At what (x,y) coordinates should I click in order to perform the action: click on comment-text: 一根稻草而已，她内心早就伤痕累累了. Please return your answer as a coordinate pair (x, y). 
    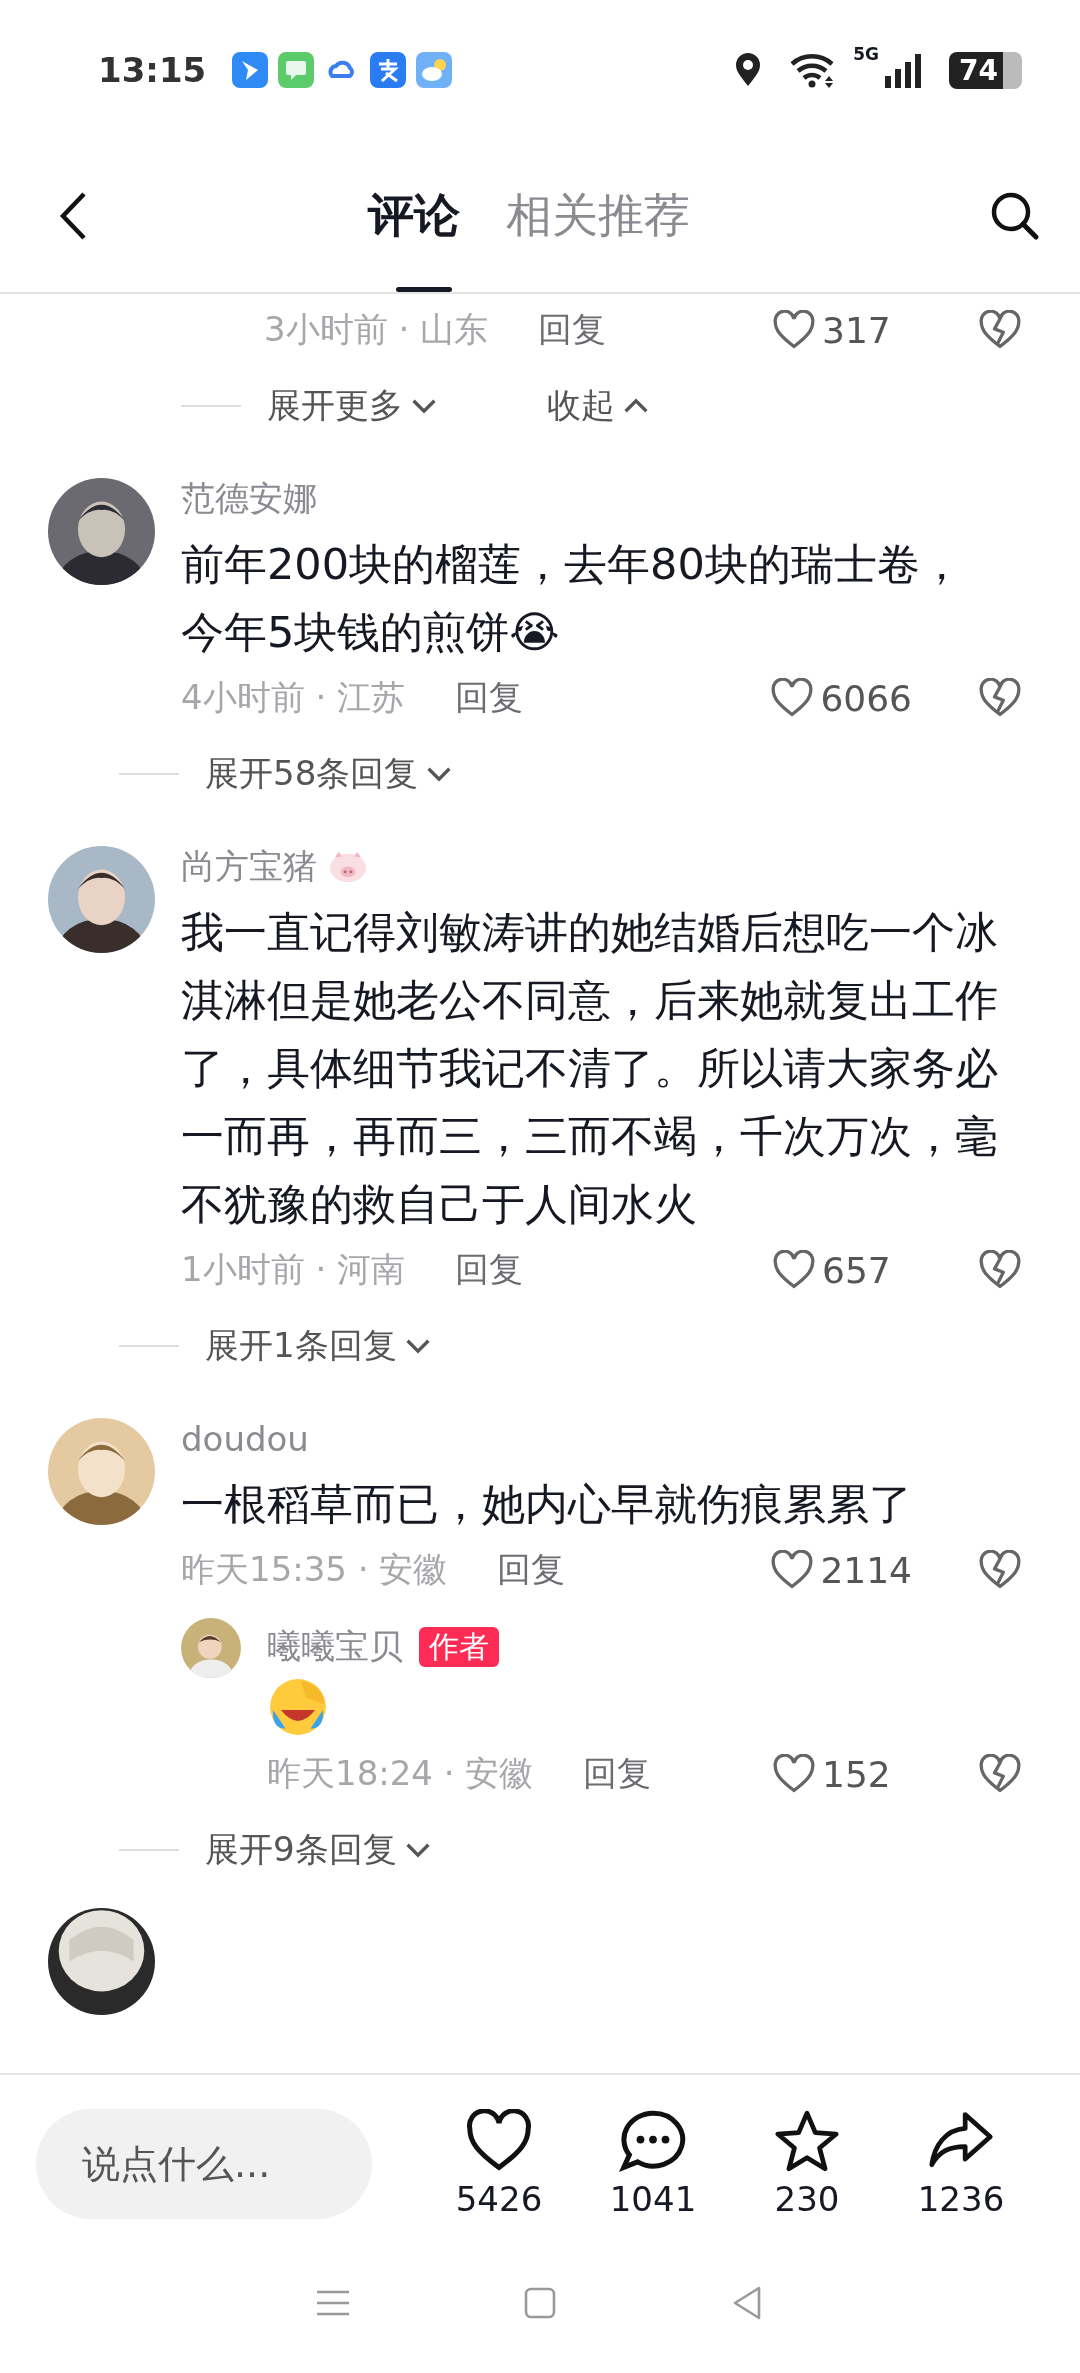
    Looking at the image, I should click on (547, 1504).